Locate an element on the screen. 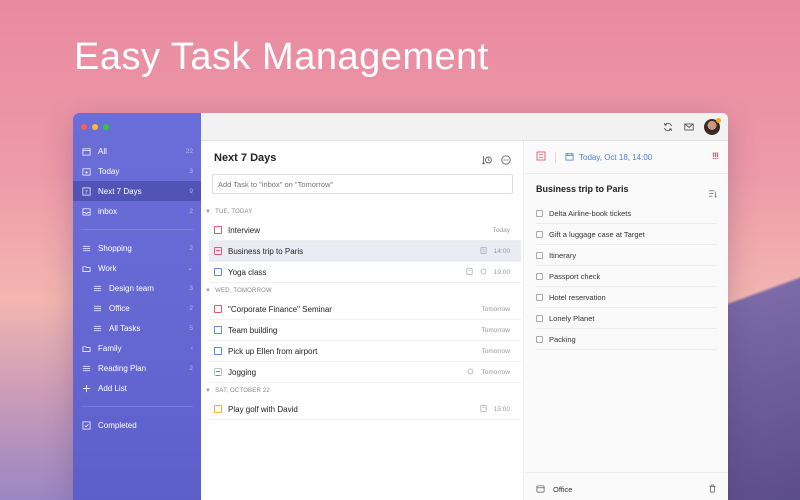 This screenshot has width=800, height=500. sidebar-item-label: All Tasks is located at coordinates (125, 328).